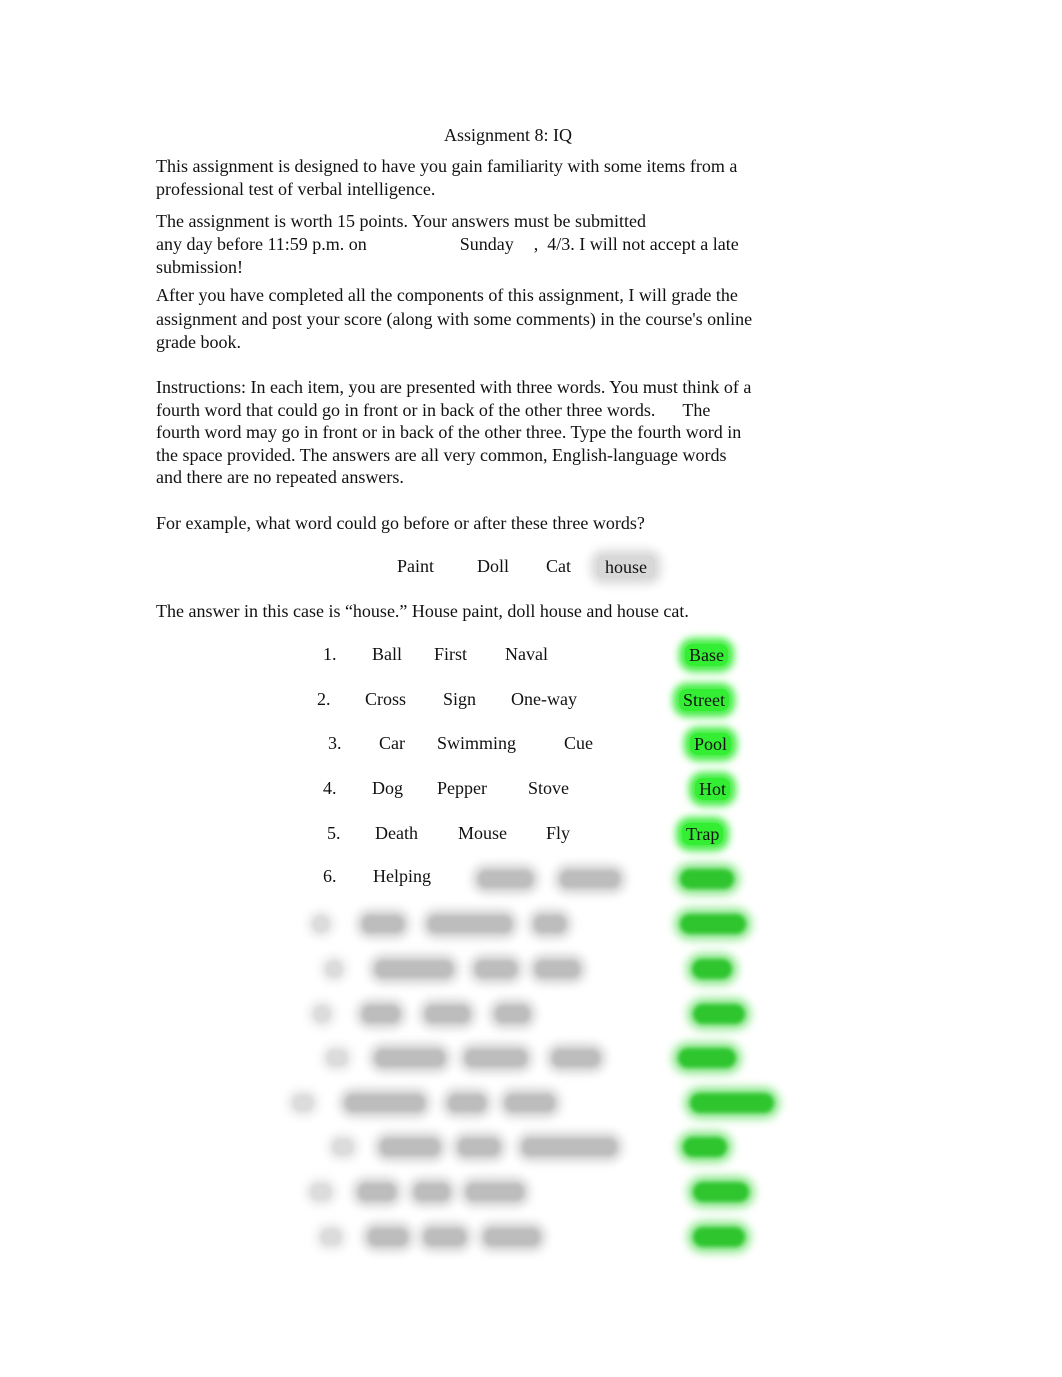  I want to click on question-item: 4. Dog Pepper Stove Hot, so click(531, 791).